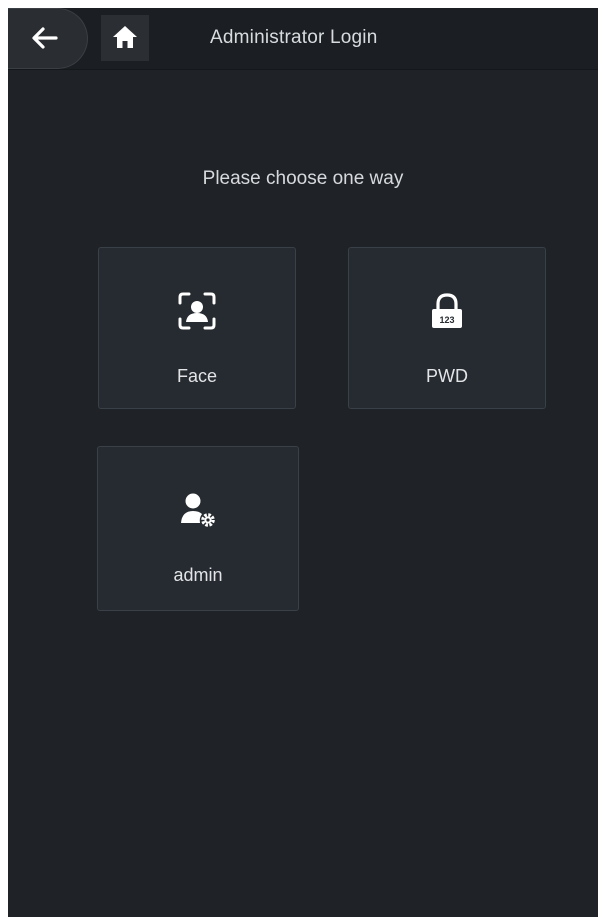 This screenshot has height=917, width=606. Describe the element at coordinates (447, 310) in the screenshot. I see `padlock-icon: 123` at that location.